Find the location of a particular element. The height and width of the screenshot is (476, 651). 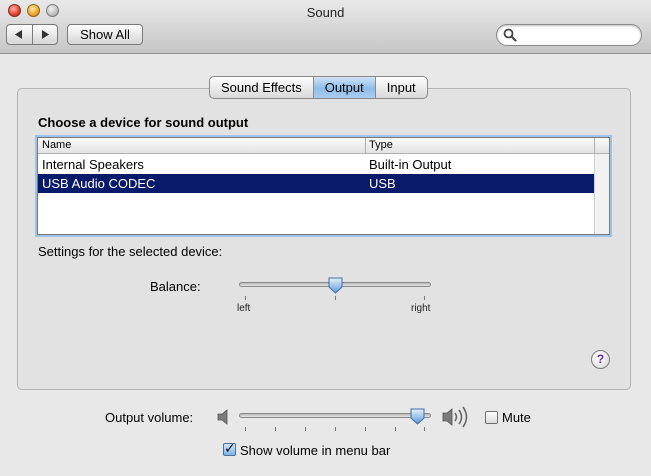

table-row: Internal Speakers Built-in Output is located at coordinates (316, 164).